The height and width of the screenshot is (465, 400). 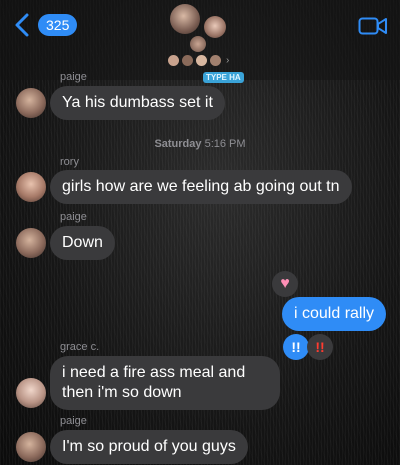 I want to click on chevron-right-icon: ›, so click(x=228, y=60).